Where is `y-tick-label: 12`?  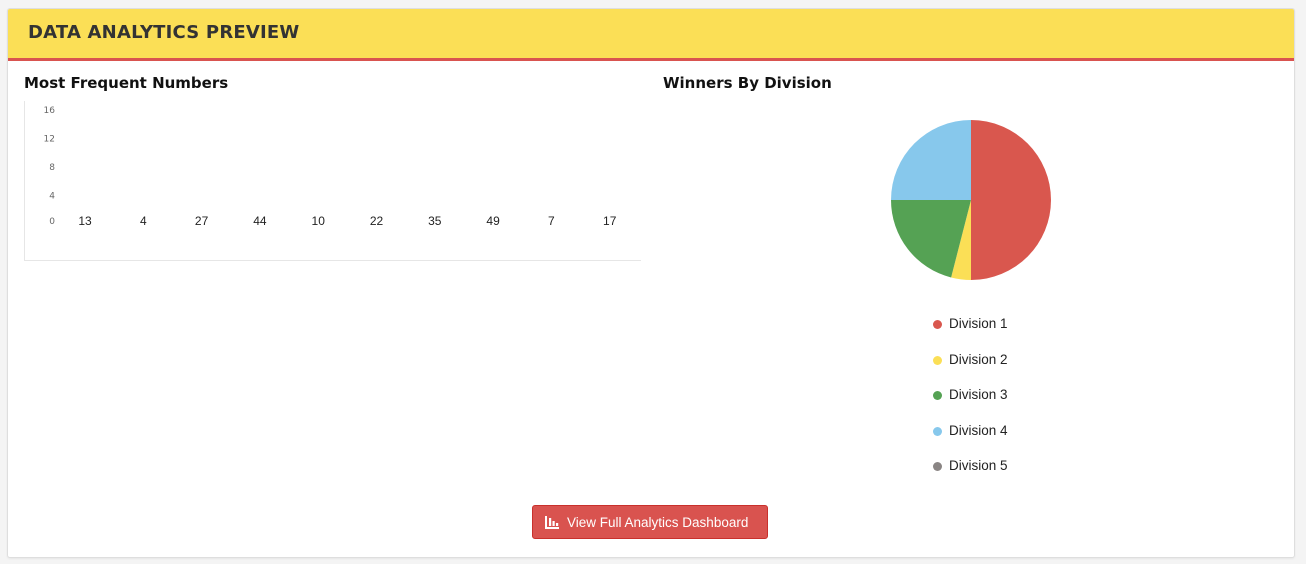 y-tick-label: 12 is located at coordinates (49, 140).